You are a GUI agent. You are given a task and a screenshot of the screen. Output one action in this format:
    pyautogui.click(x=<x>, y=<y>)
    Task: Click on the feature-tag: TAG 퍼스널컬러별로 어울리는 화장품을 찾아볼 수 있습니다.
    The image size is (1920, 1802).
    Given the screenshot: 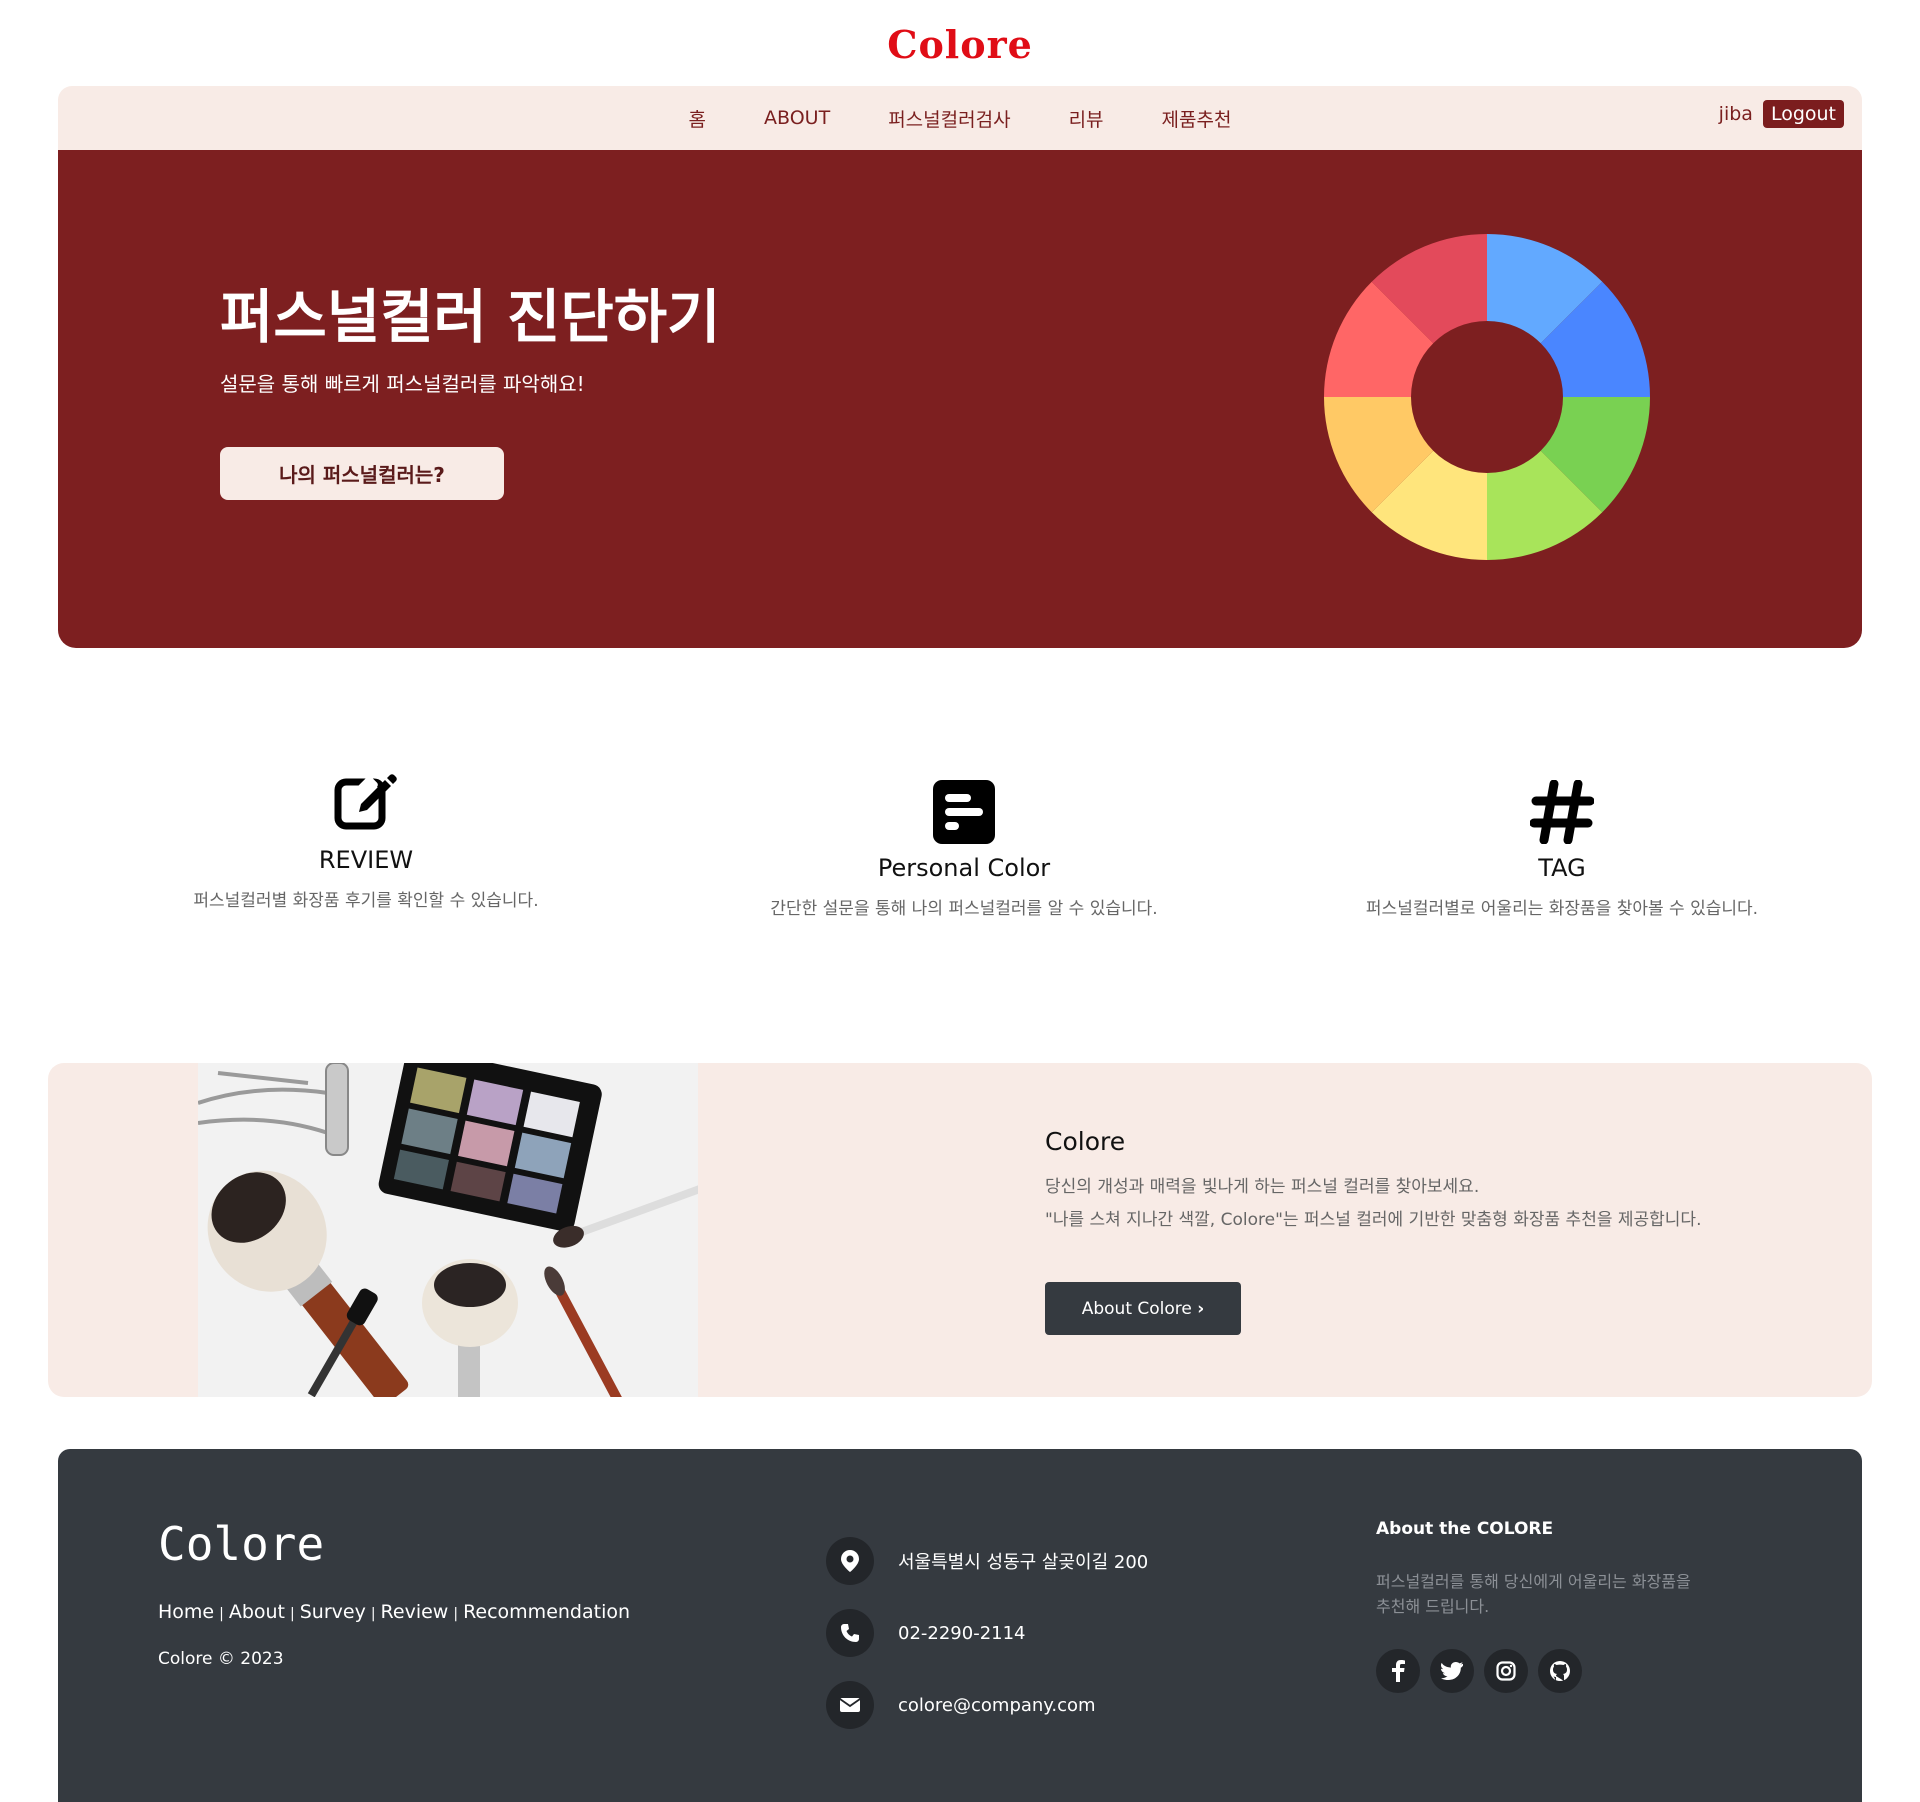 What is the action you would take?
    pyautogui.click(x=1562, y=849)
    